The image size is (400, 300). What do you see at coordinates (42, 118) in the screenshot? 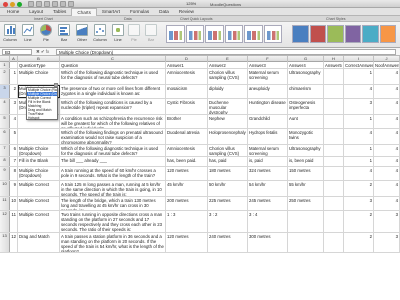
I see `dropdown-option: Hotspot` at bounding box center [42, 118].